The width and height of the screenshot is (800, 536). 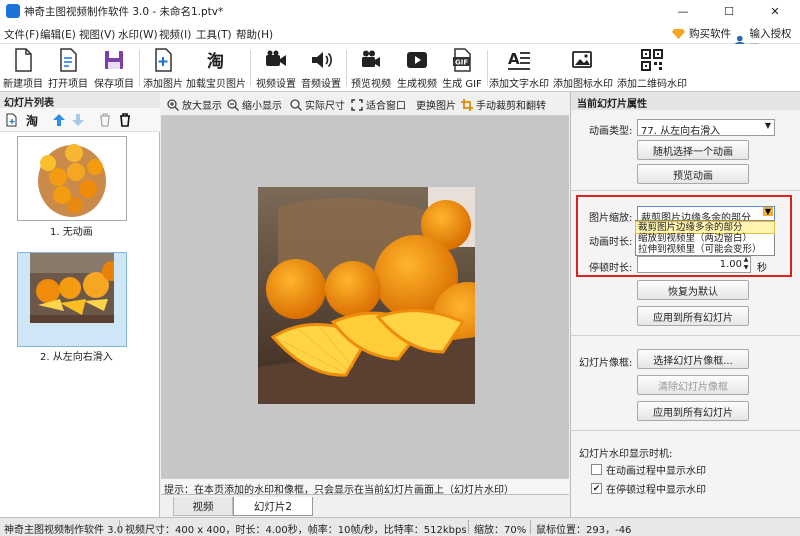 I want to click on animation-type-select: 77. 从左向右滑入 ▼, so click(x=706, y=128).